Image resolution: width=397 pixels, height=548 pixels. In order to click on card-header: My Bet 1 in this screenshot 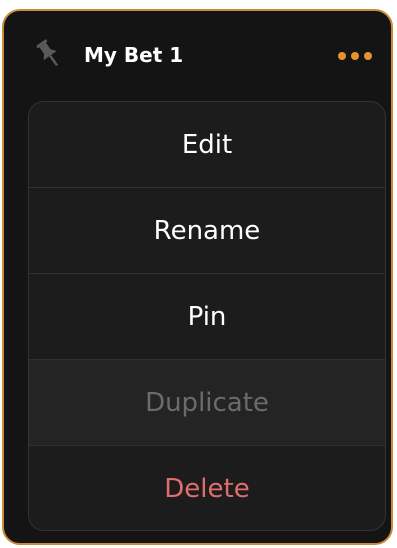, I will do `click(197, 52)`.